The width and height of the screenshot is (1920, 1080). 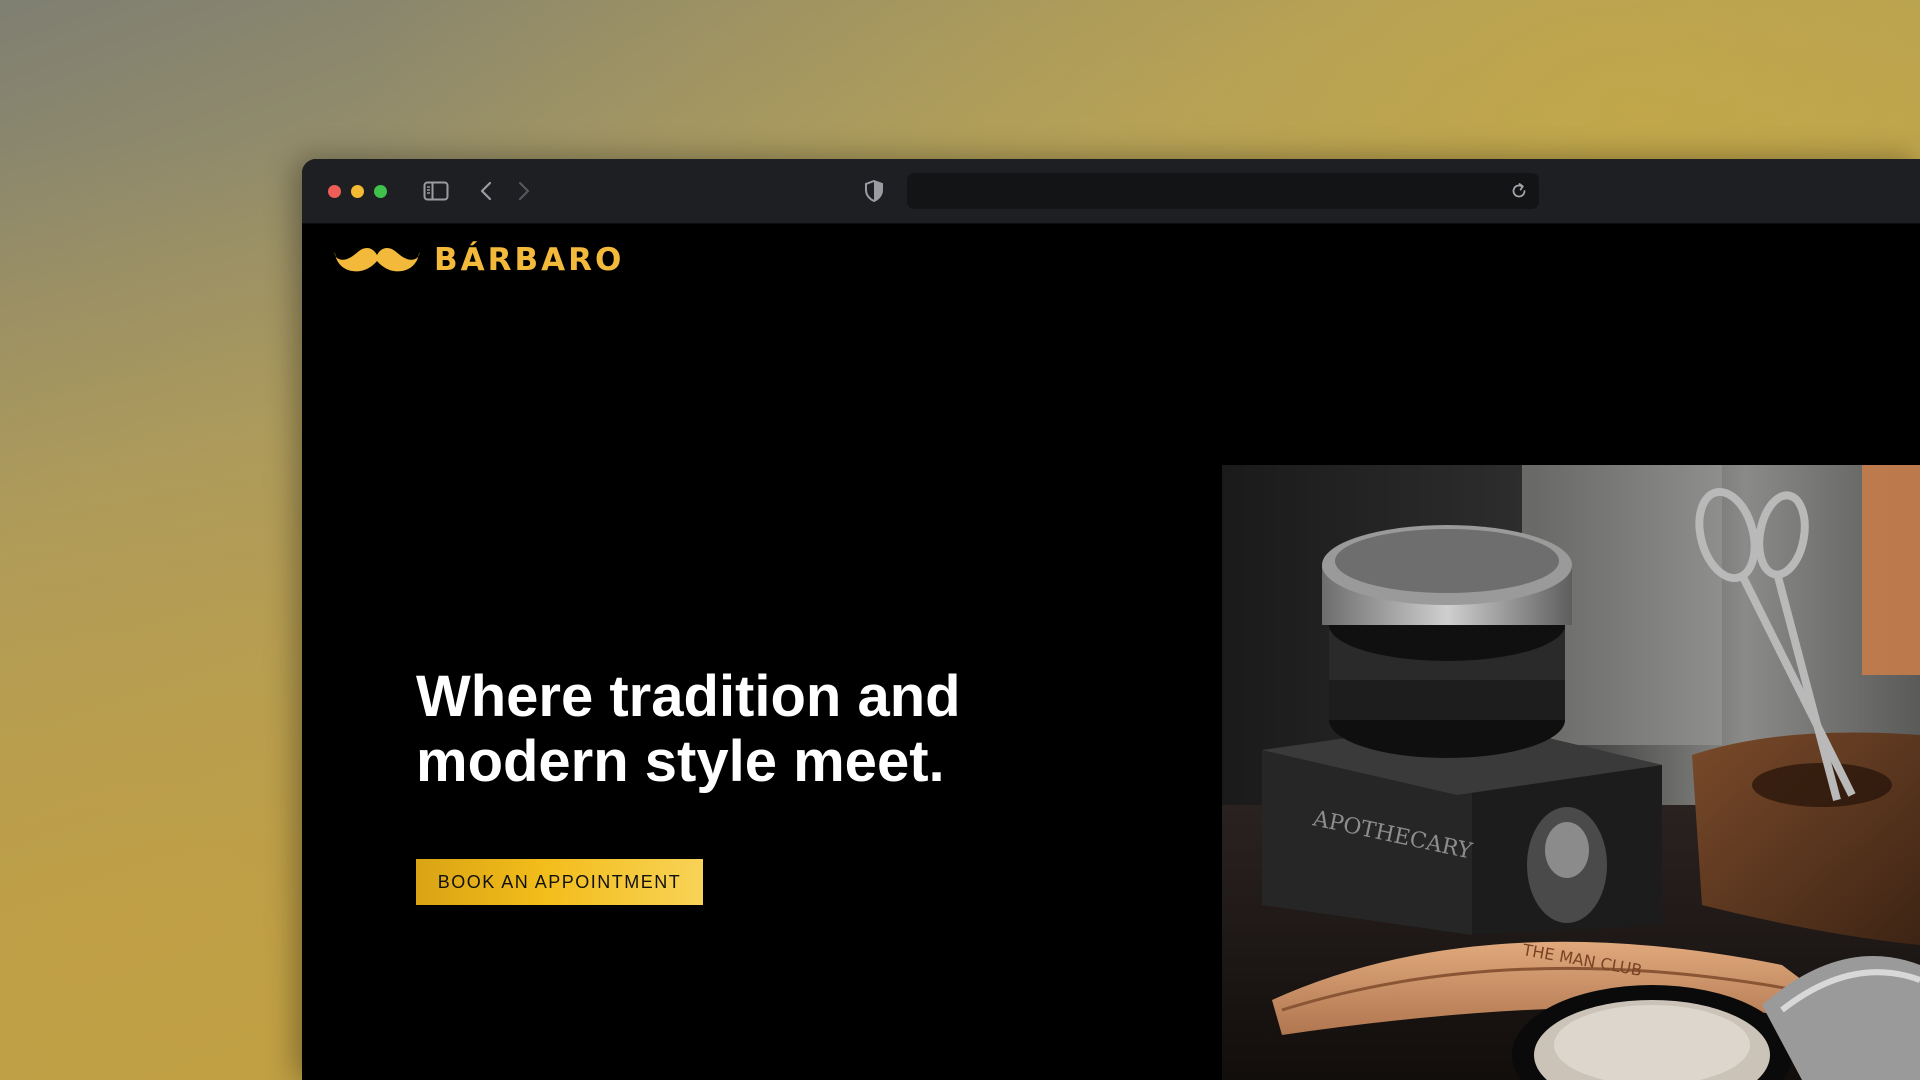 I want to click on zoom-window-button, so click(x=380, y=191).